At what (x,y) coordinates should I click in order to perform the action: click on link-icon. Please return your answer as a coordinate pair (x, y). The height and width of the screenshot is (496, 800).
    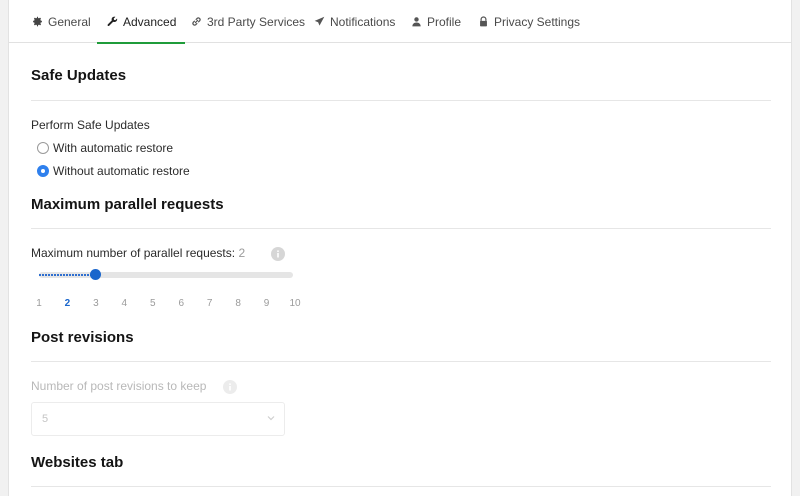
    Looking at the image, I should click on (196, 22).